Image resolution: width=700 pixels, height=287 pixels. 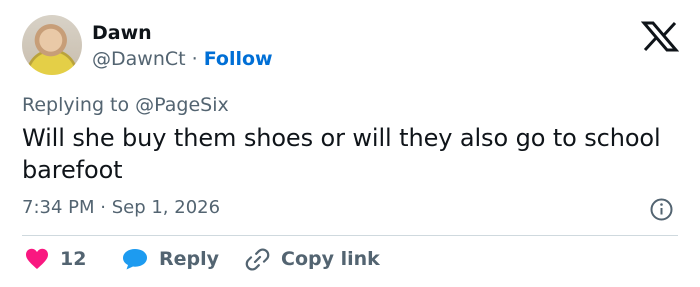 What do you see at coordinates (257, 259) in the screenshot?
I see `link-icon` at bounding box center [257, 259].